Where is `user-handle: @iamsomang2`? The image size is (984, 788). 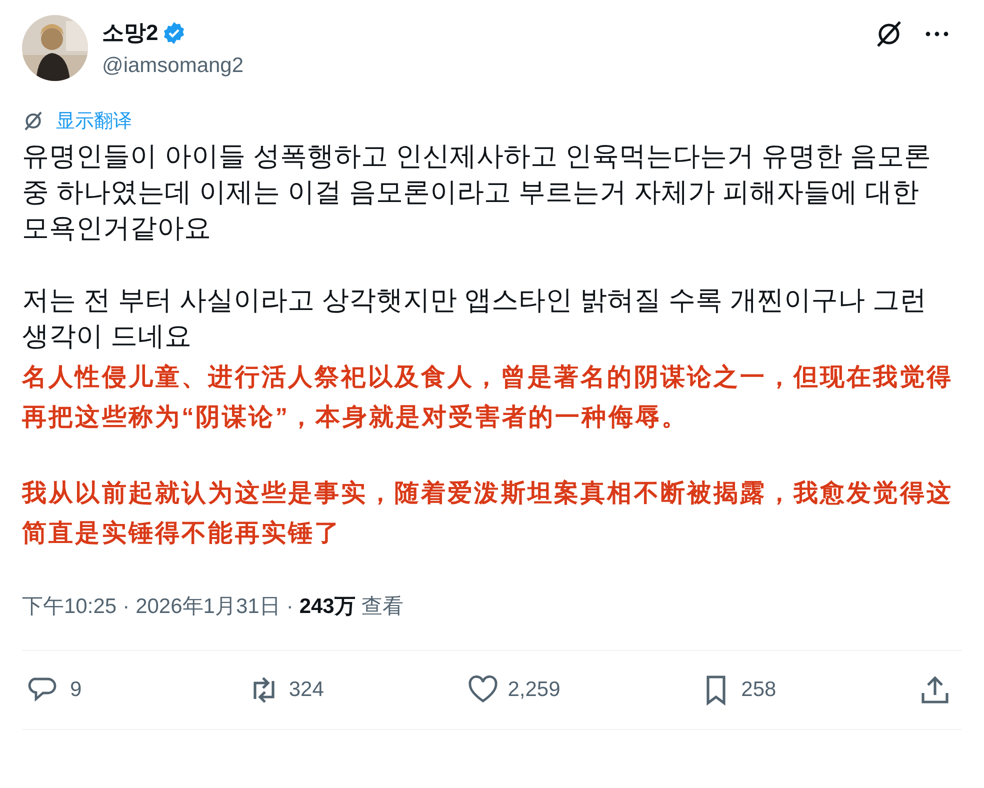
user-handle: @iamsomang2 is located at coordinates (481, 66).